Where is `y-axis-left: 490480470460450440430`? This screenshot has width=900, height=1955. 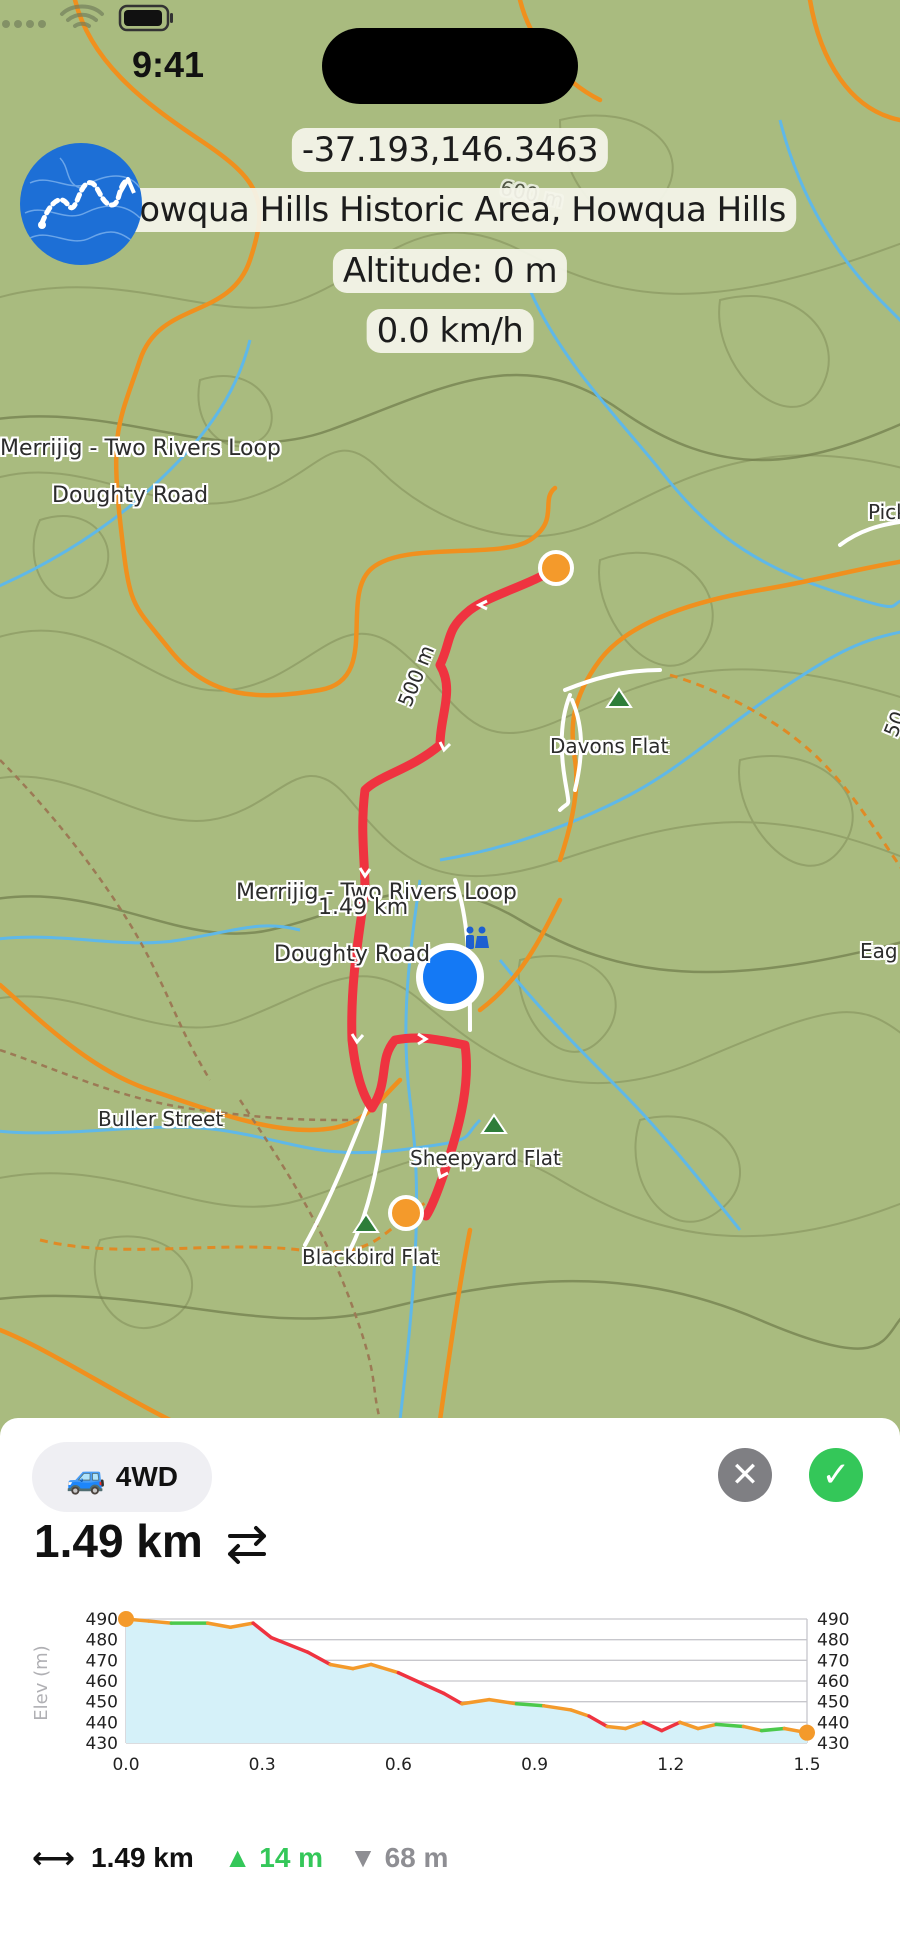
y-axis-left: 490480470460450440430 is located at coordinates (102, 1682).